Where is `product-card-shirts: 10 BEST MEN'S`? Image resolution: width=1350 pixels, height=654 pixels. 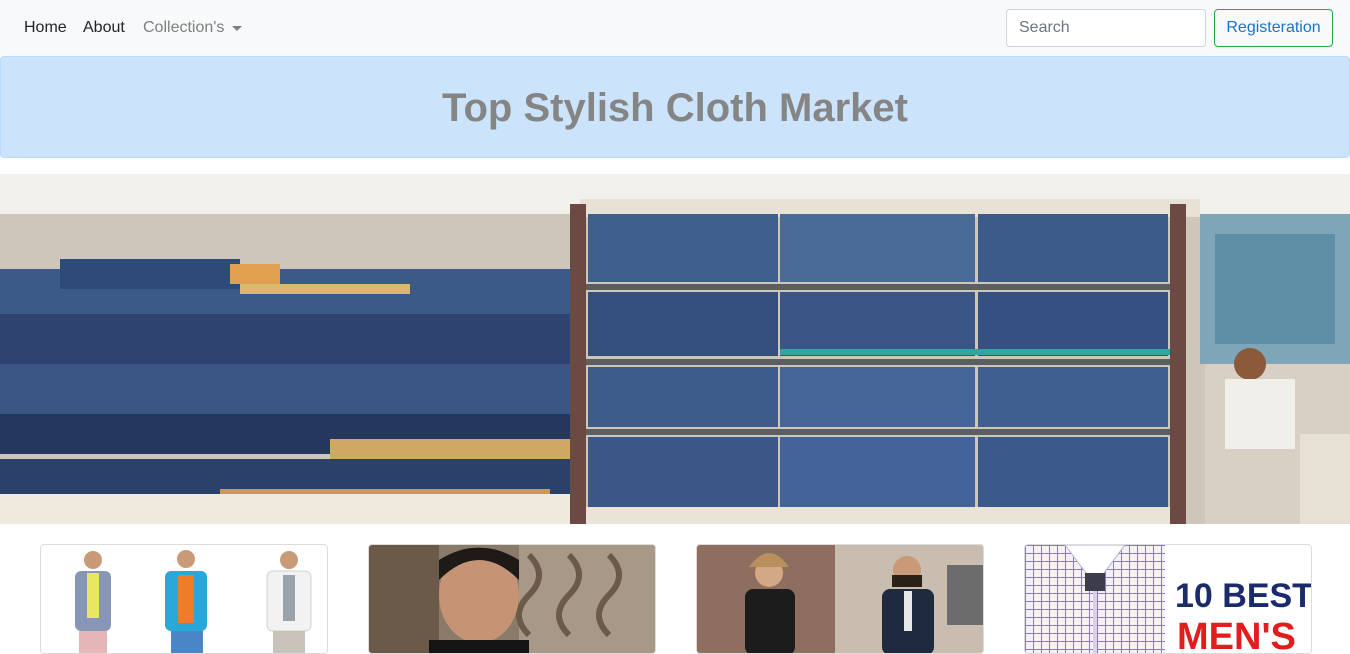 product-card-shirts: 10 BEST MEN'S is located at coordinates (1168, 599).